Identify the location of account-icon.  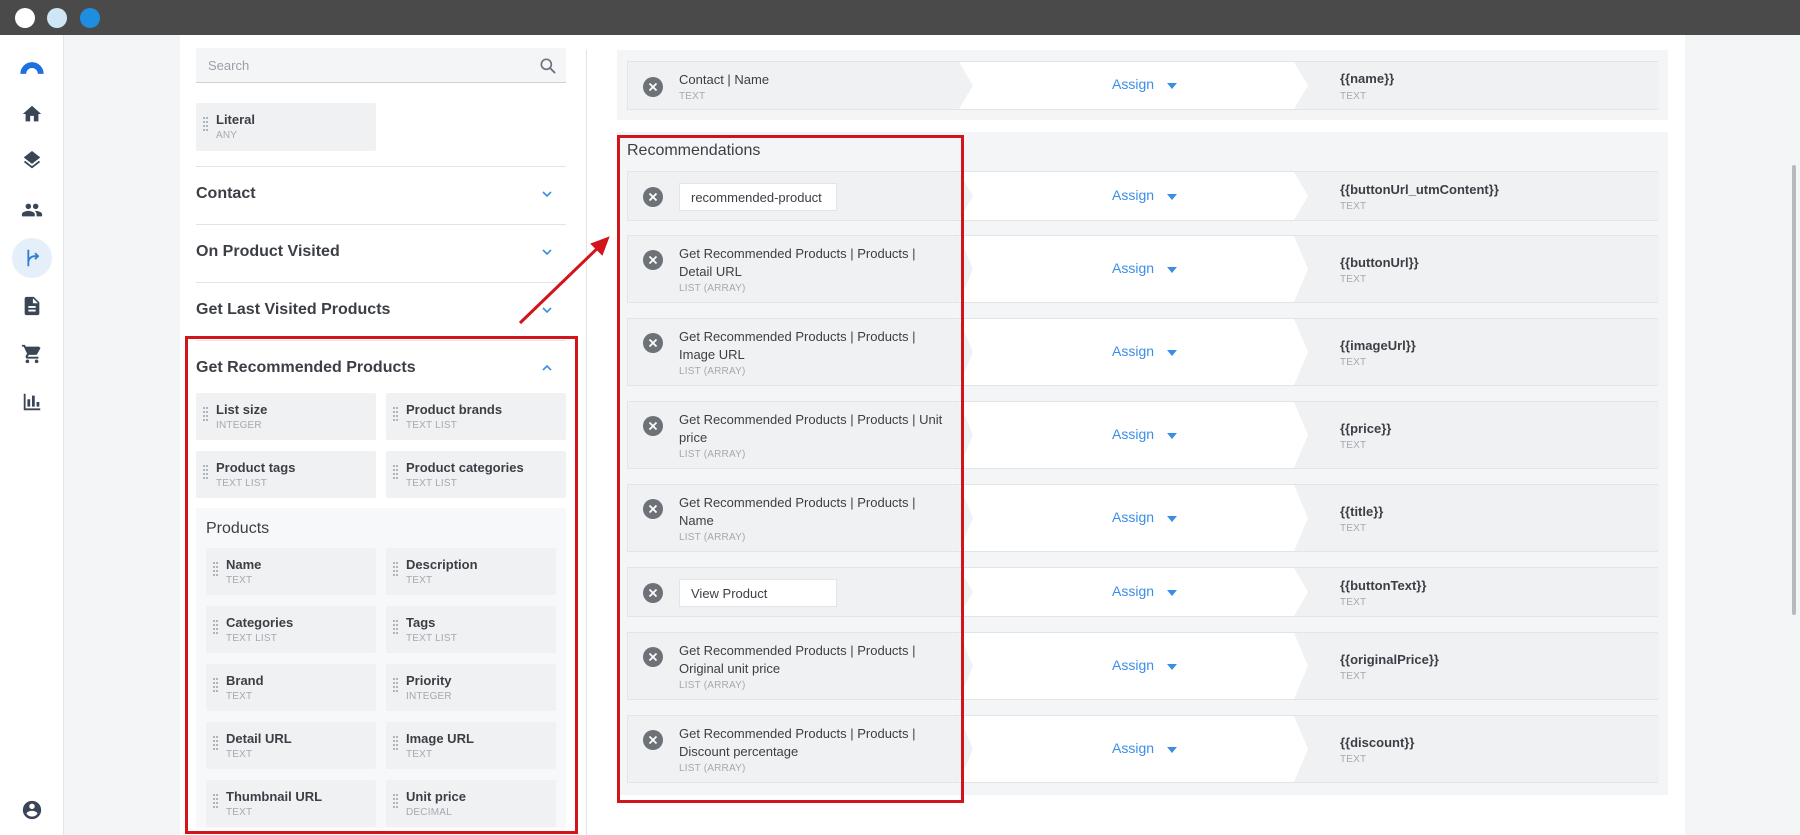
(32, 810).